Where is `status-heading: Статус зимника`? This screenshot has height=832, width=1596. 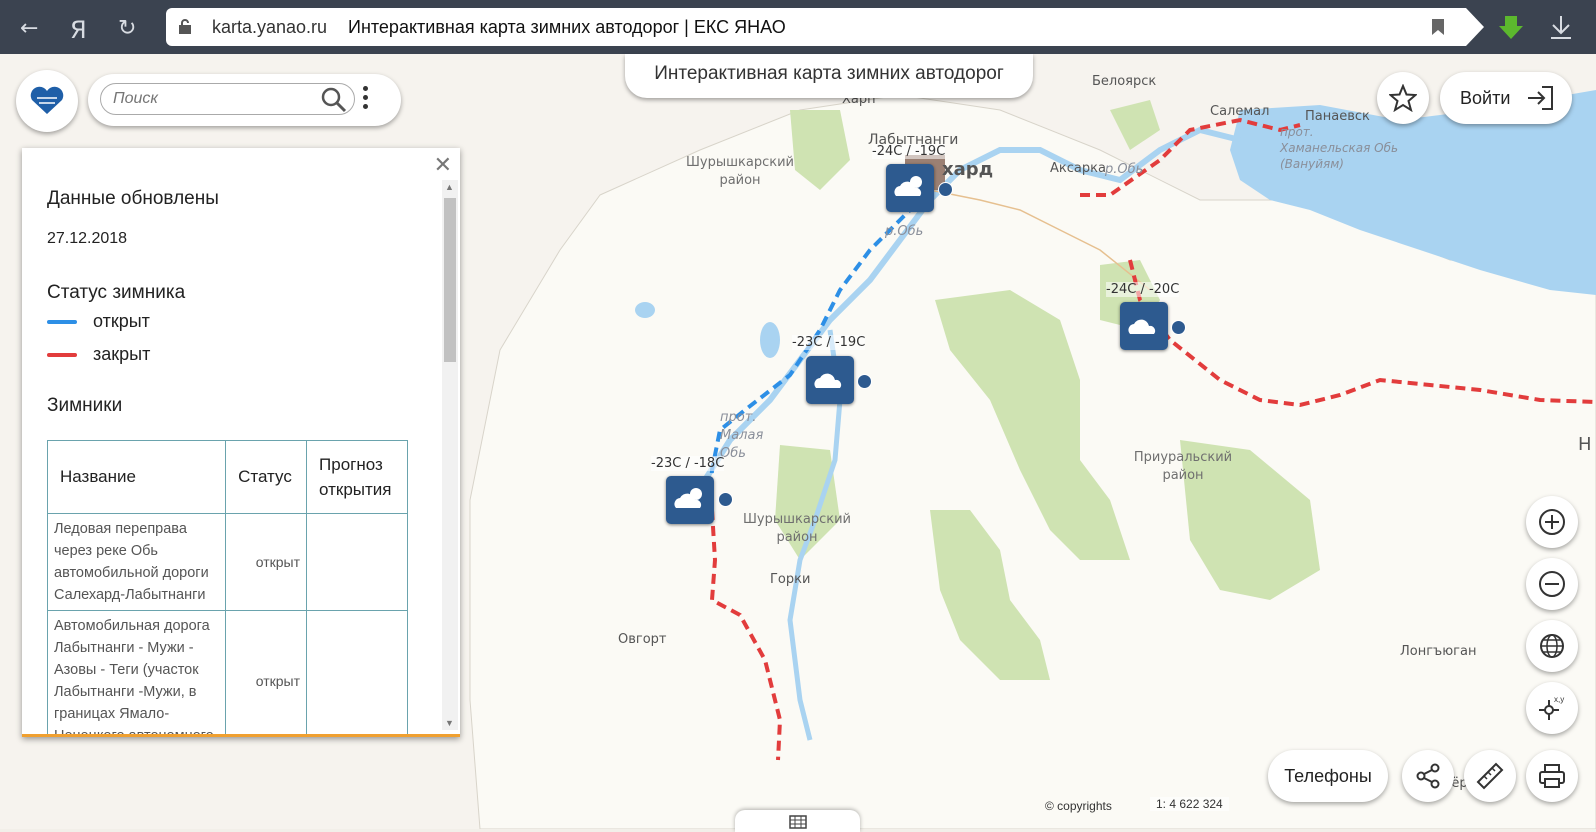 status-heading: Статус зимника is located at coordinates (116, 292).